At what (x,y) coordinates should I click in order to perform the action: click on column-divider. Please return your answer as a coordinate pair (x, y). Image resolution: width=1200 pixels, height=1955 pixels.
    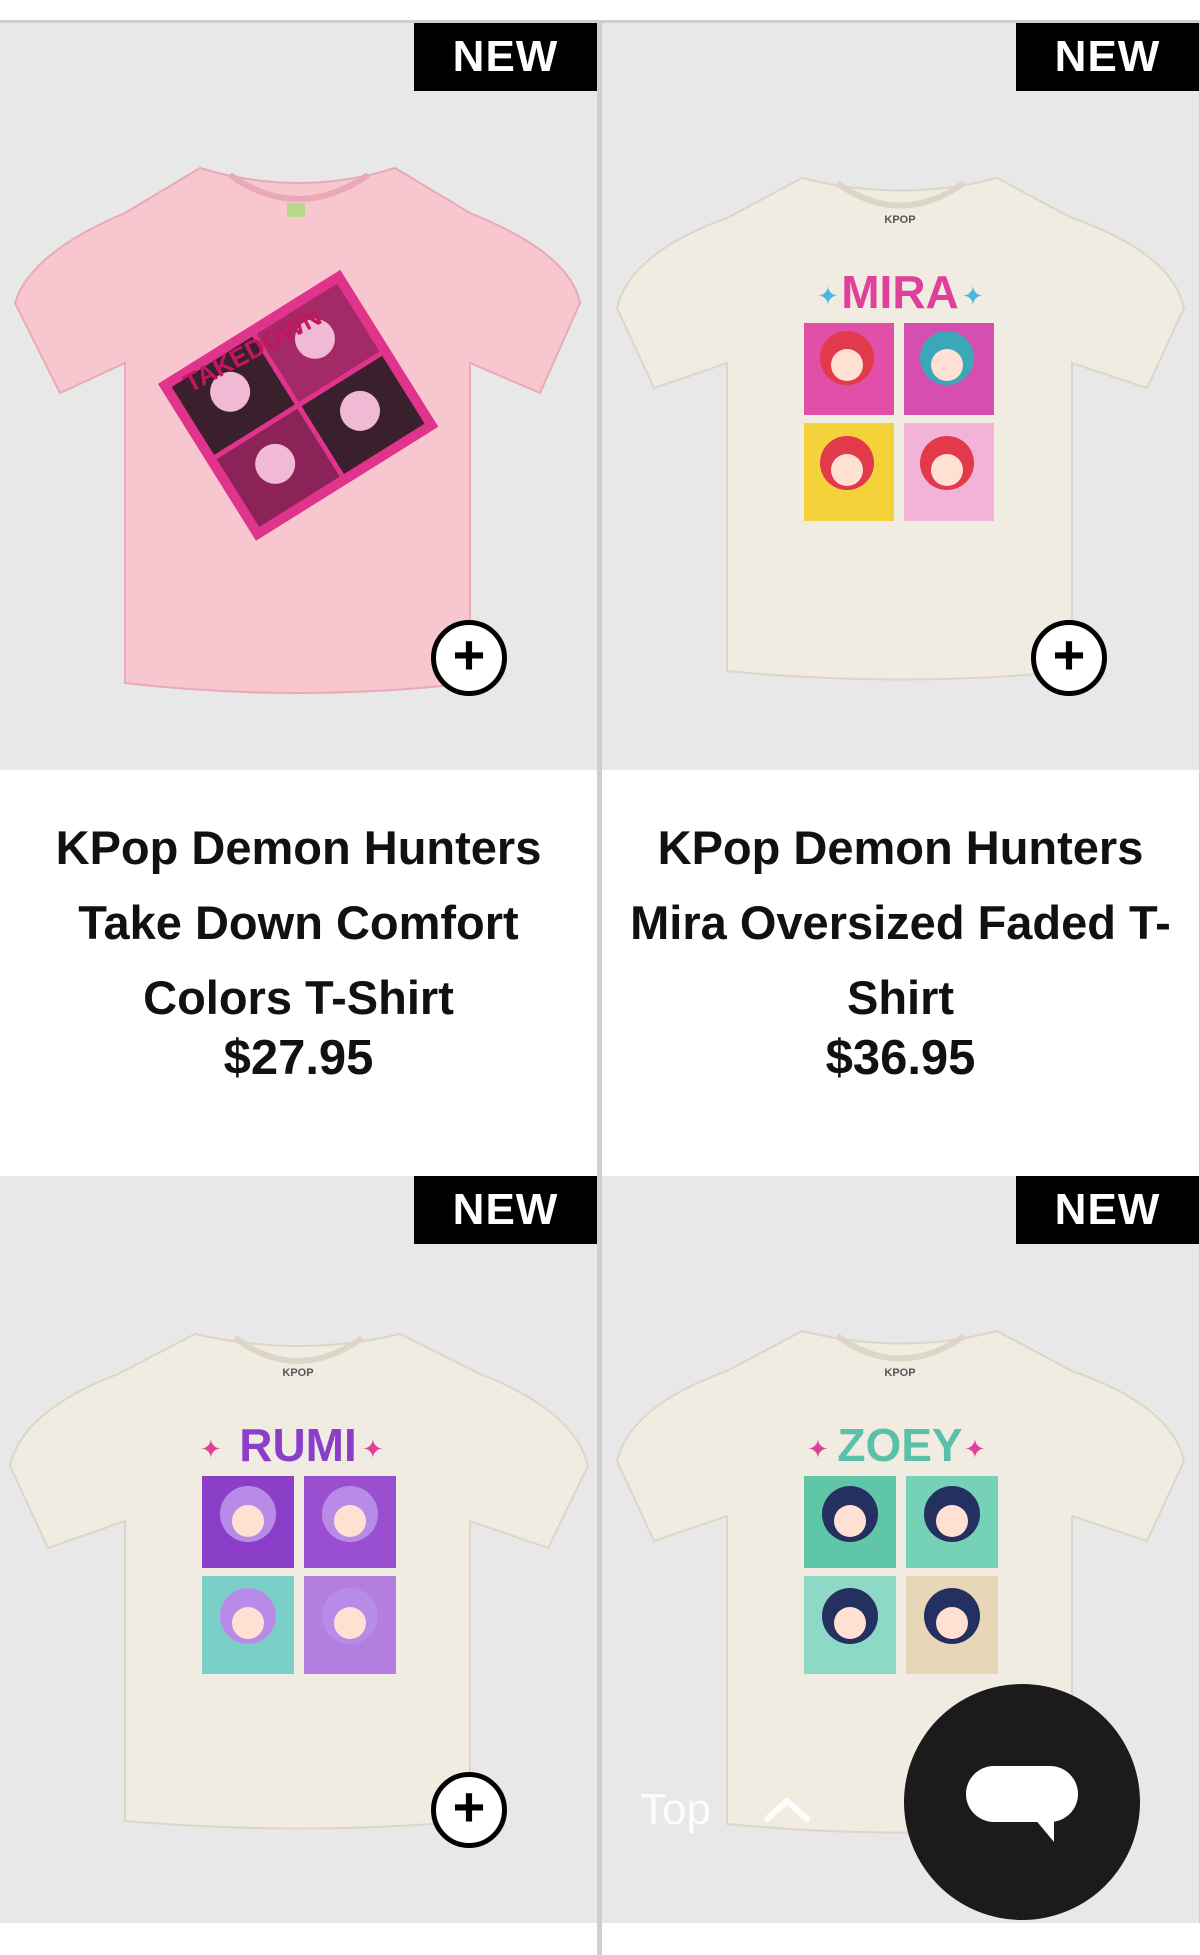
    Looking at the image, I should click on (599, 1939).